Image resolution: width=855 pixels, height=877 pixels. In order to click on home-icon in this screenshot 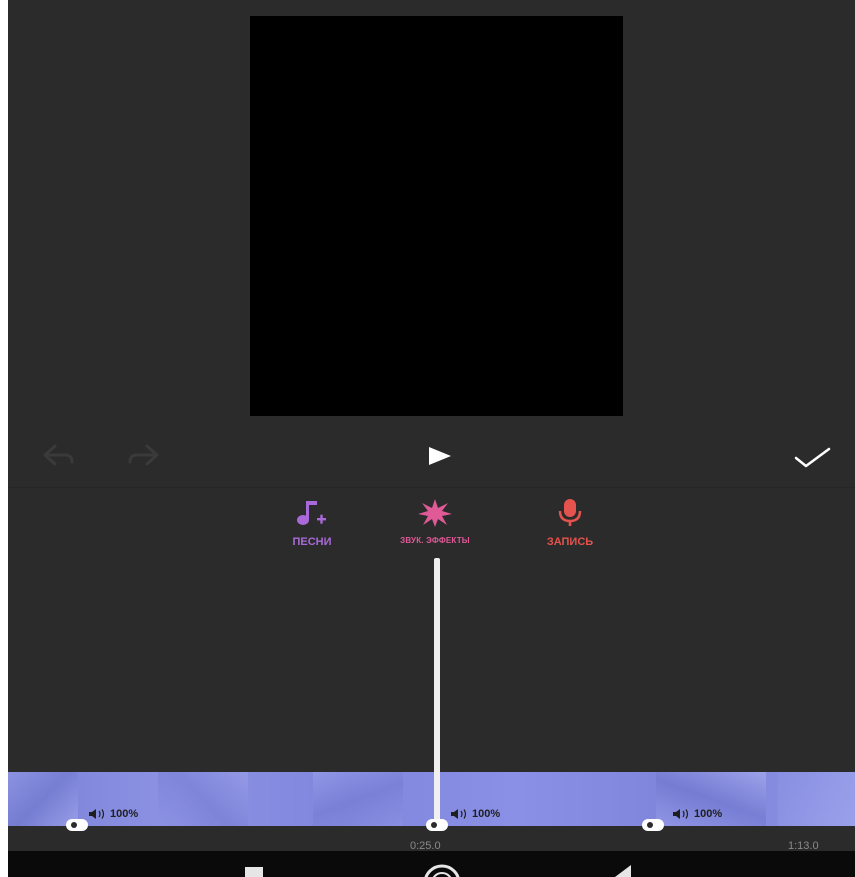, I will do `click(442, 870)`.